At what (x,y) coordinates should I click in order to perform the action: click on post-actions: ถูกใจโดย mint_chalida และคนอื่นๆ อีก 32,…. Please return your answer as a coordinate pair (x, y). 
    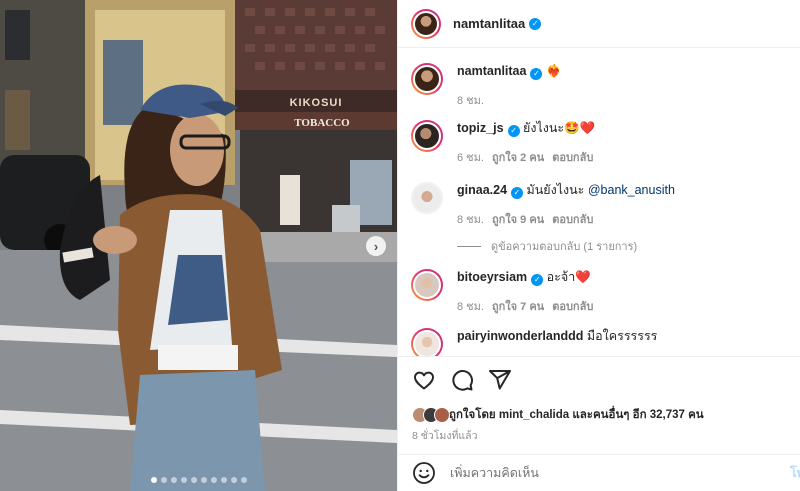
    Looking at the image, I should click on (599, 405).